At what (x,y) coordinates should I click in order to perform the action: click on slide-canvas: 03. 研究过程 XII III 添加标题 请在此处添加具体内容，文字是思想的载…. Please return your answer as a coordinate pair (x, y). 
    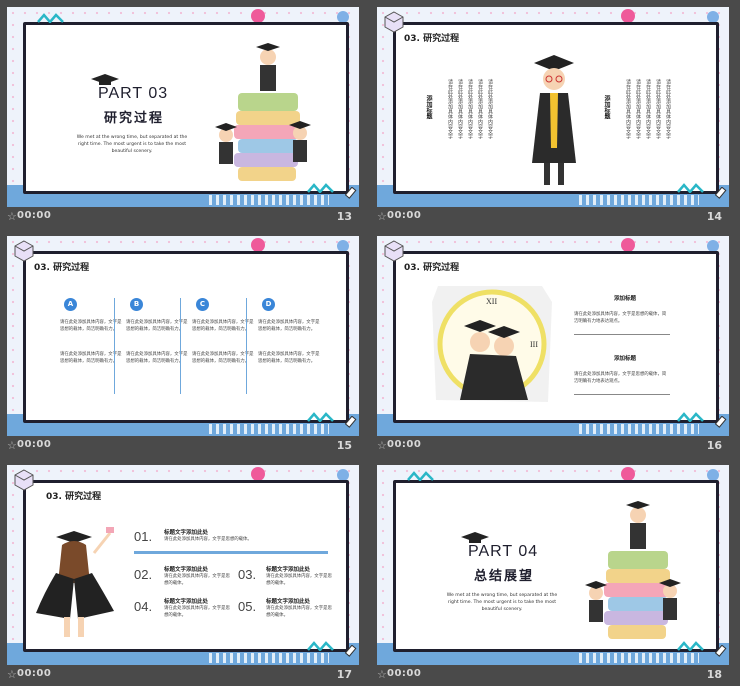
    Looking at the image, I should click on (553, 336).